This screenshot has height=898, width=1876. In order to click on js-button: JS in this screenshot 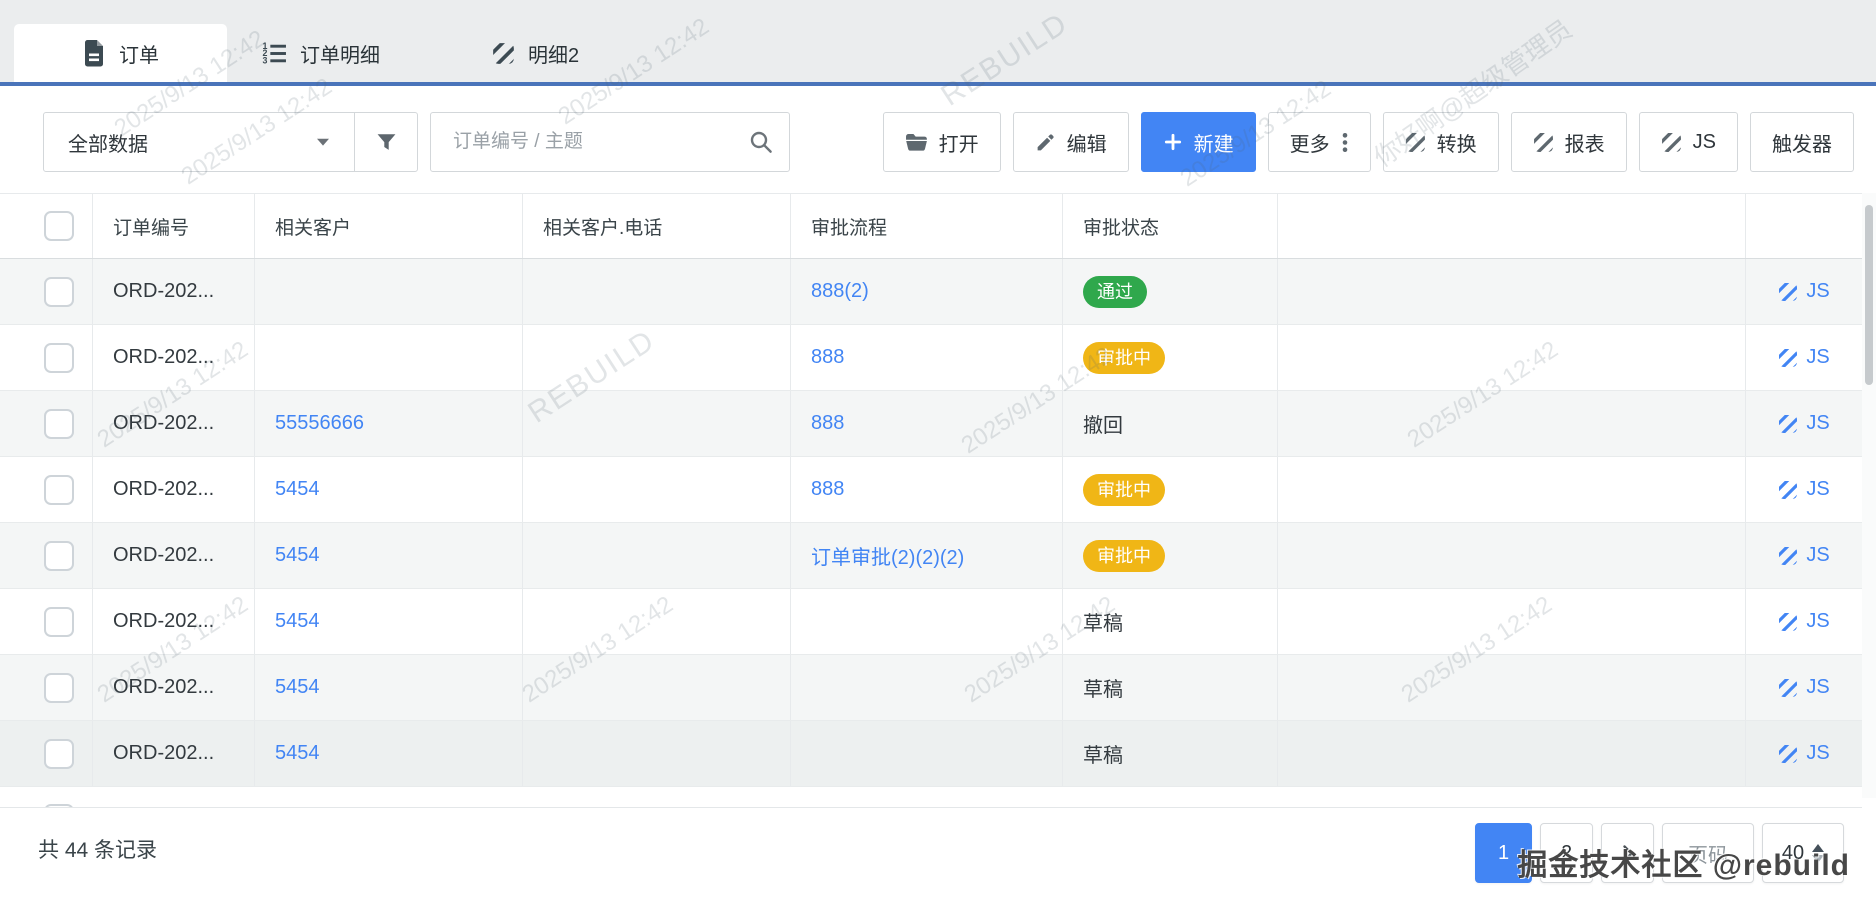, I will do `click(1688, 142)`.